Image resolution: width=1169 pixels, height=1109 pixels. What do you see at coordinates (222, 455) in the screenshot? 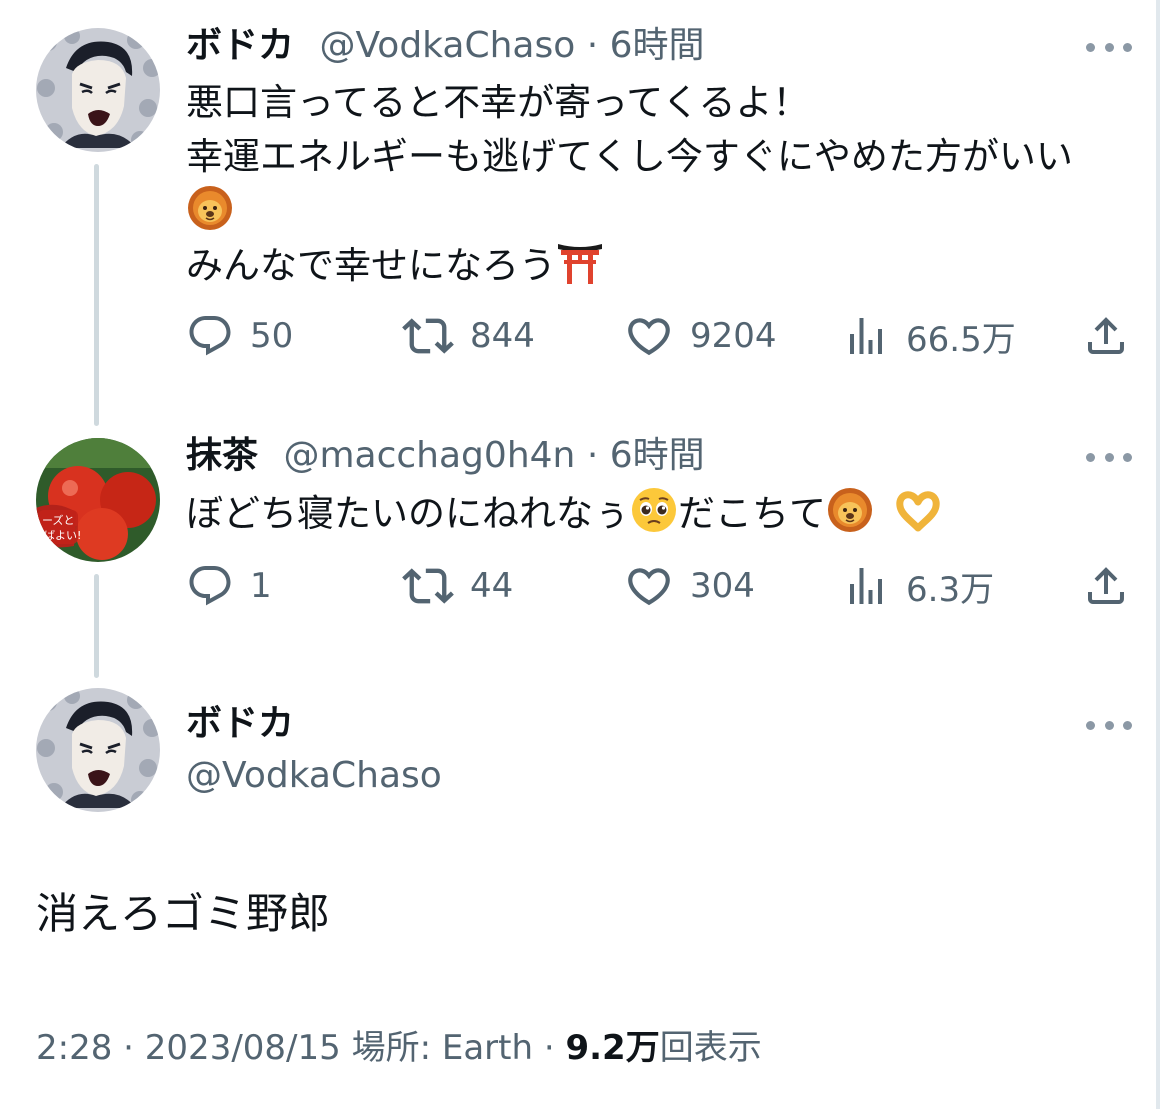
I see `tweet-author-name: 抹茶` at bounding box center [222, 455].